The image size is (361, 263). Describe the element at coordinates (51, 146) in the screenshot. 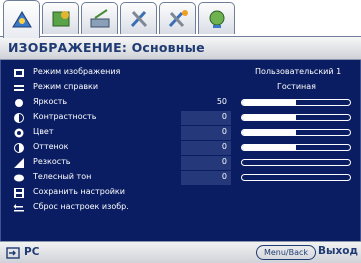

I see `menu-item-label: Оттенок` at that location.